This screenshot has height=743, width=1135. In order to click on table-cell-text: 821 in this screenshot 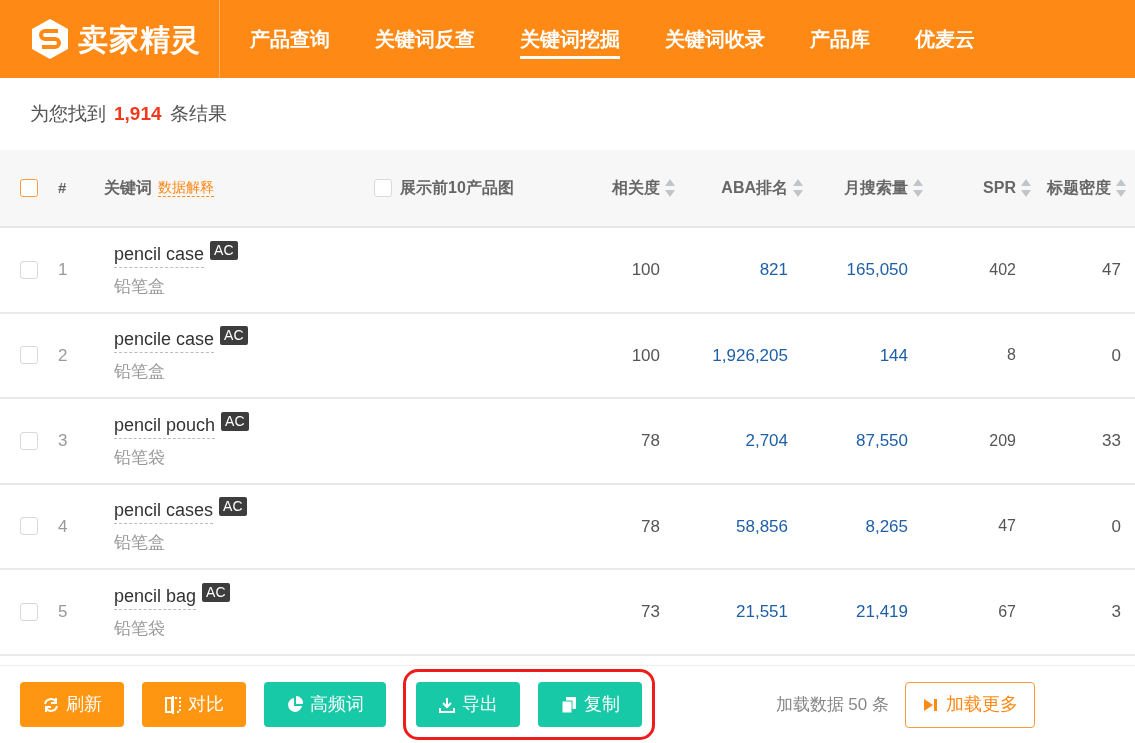, I will do `click(773, 270)`.